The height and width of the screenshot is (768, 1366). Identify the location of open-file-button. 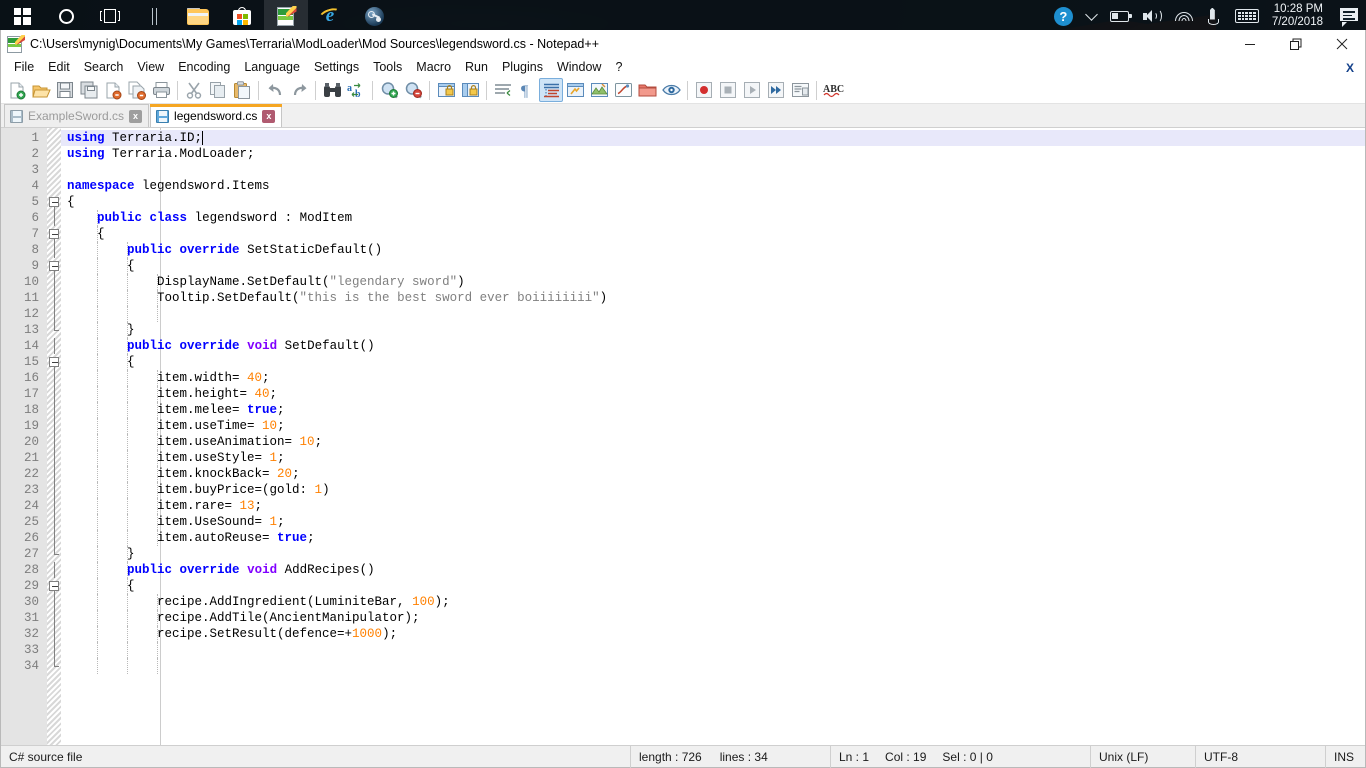
(41, 90).